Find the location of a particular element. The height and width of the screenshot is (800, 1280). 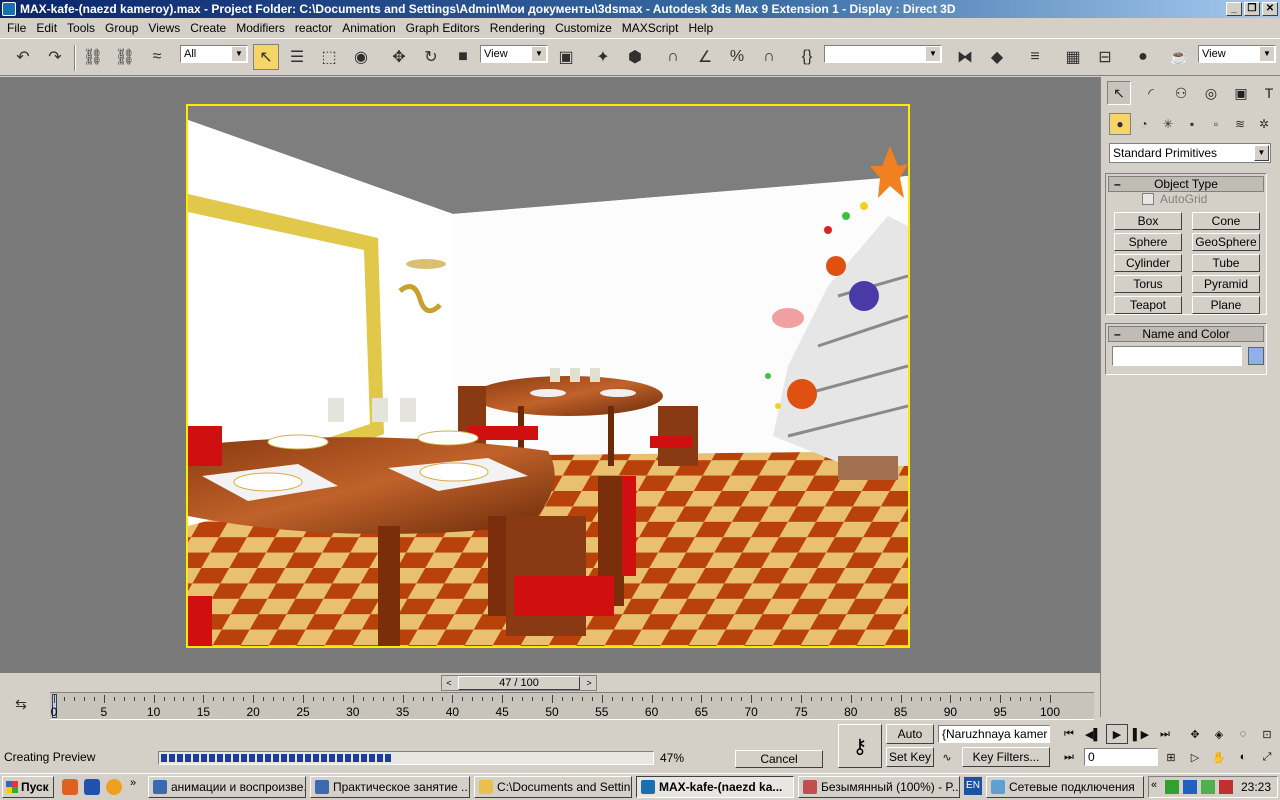

pivot-center-icon: ▣ is located at coordinates (566, 57).